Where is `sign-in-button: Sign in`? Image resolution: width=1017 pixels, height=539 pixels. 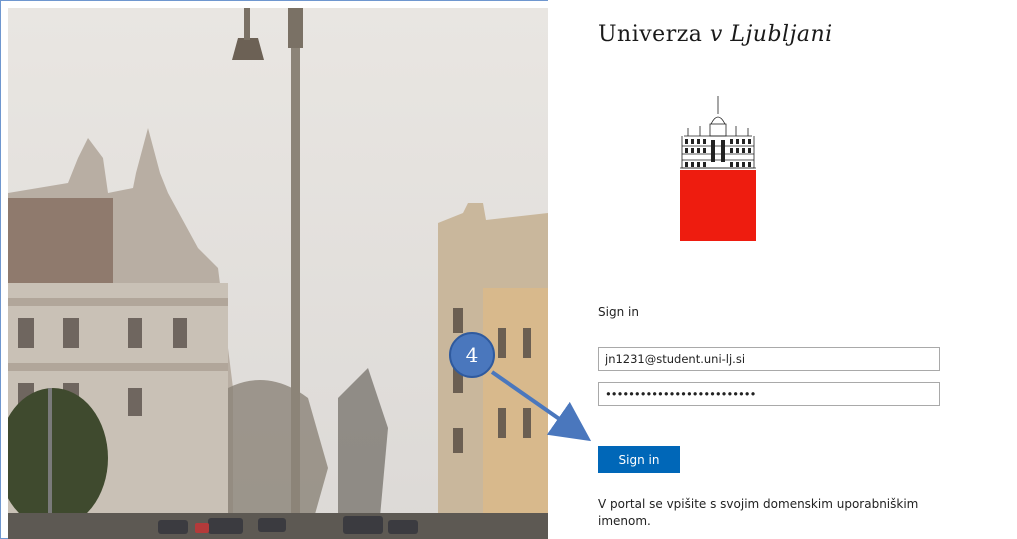
sign-in-button: Sign in is located at coordinates (639, 459).